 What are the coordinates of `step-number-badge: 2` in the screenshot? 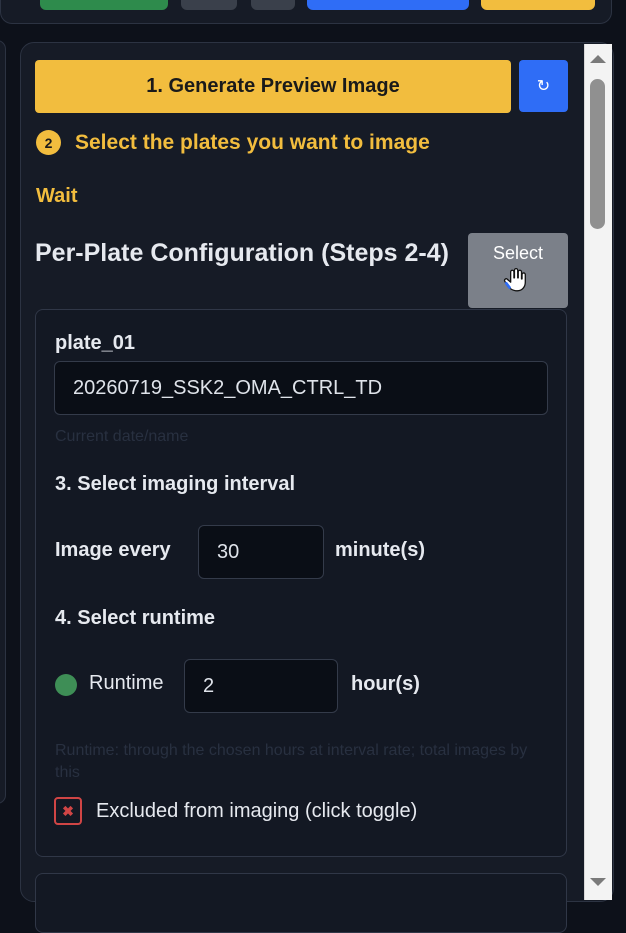 It's located at (48, 142).